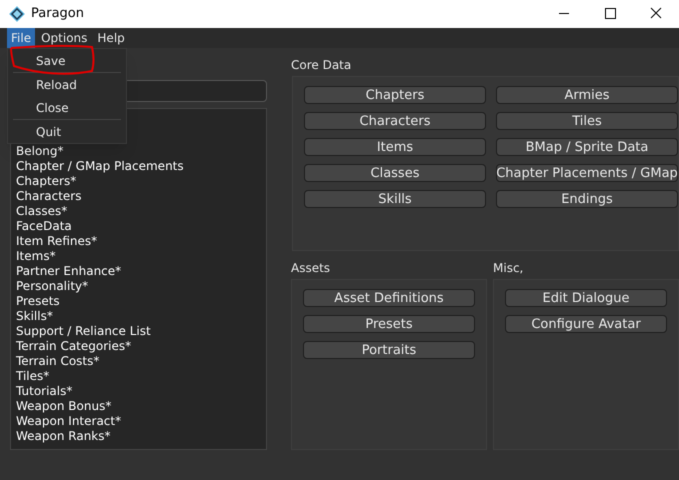 The image size is (679, 480). Describe the element at coordinates (587, 147) in the screenshot. I see `action-button: BMap / Sprite Data` at that location.